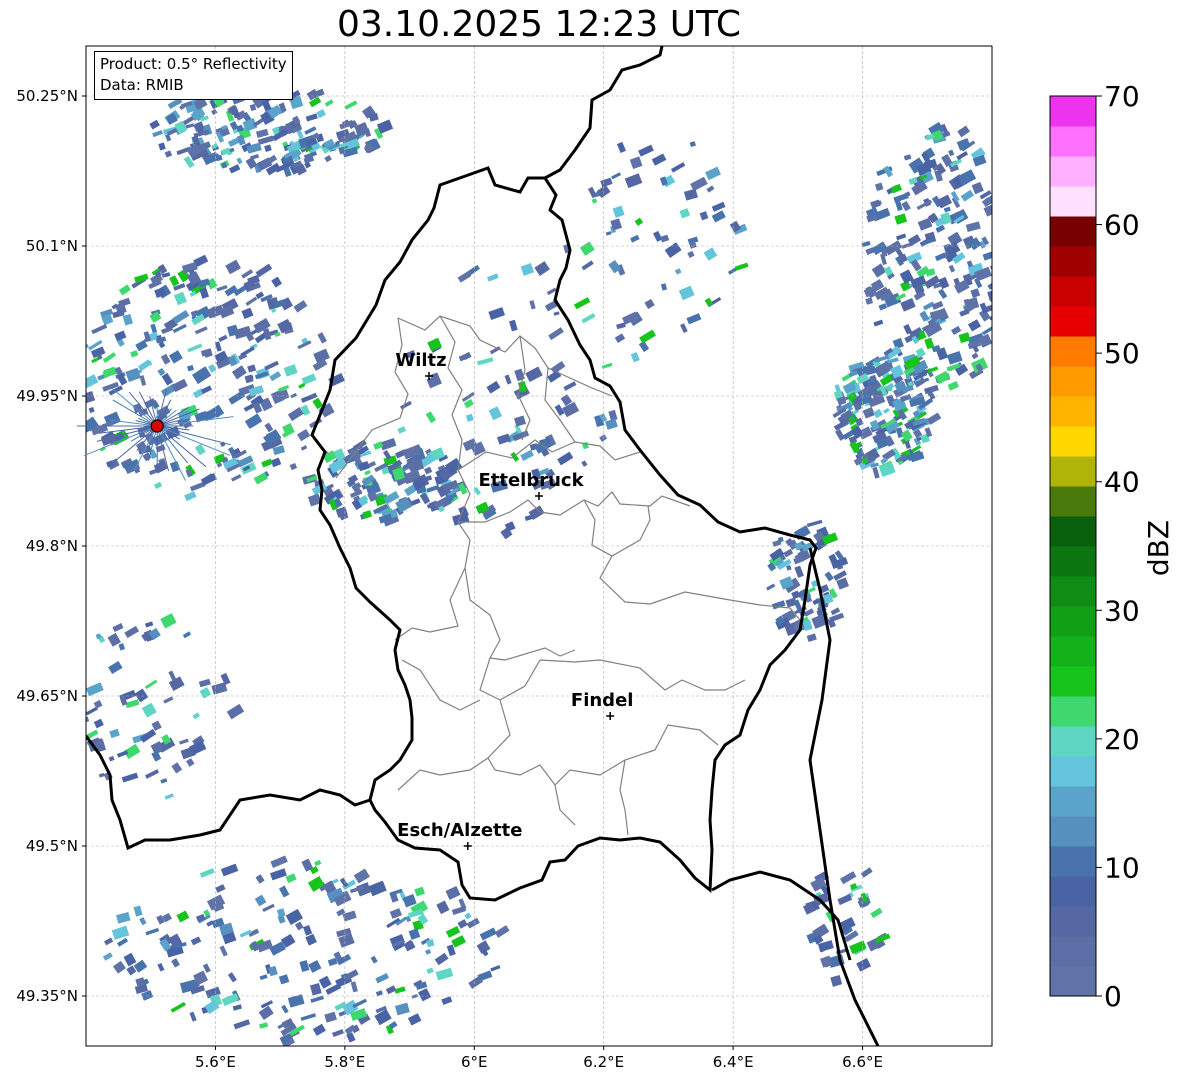  I want to click on colorbar-tick-label: 40, so click(1122, 482).